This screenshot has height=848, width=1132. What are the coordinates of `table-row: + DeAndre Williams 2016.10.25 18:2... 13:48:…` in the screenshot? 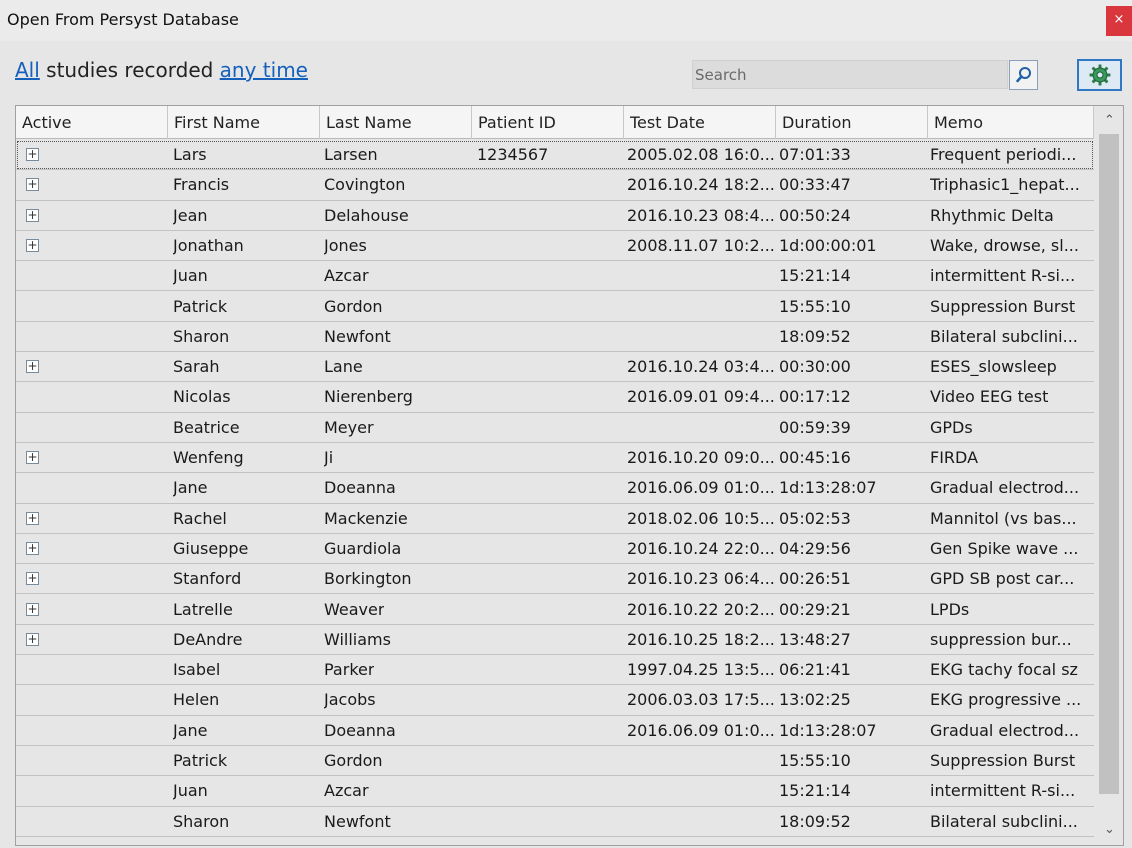 It's located at (555, 640).